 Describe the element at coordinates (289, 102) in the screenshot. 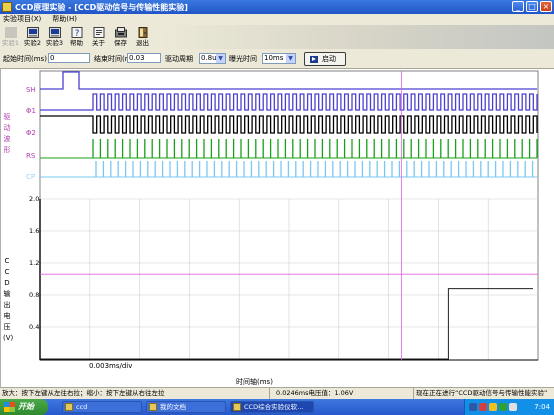

I see `phi1-trace` at that location.